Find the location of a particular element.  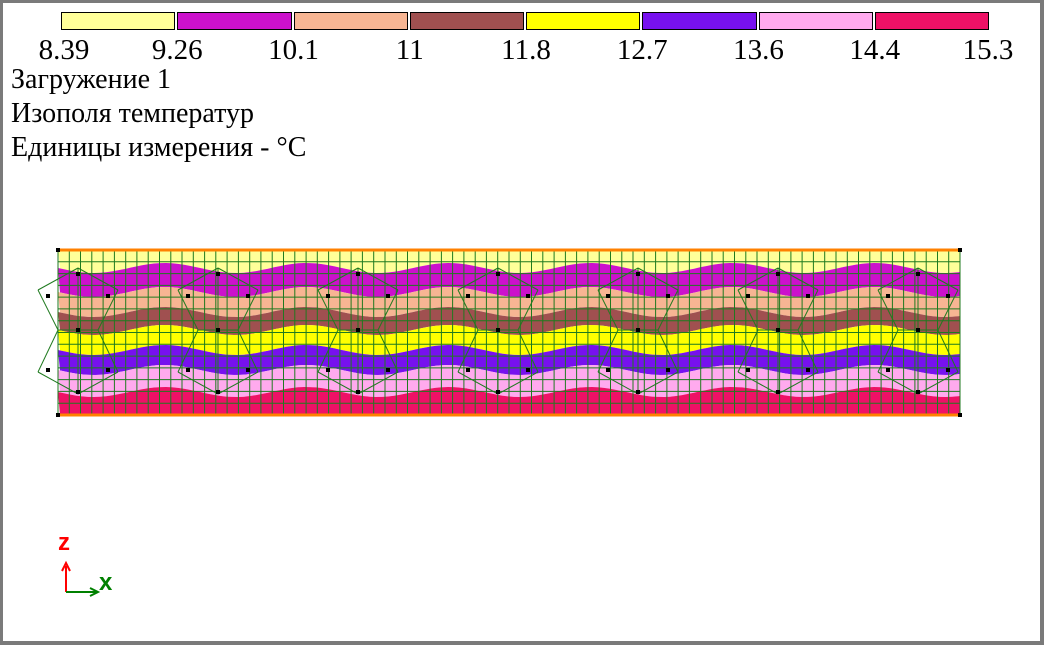

axis-triad: z x is located at coordinates (85, 563).